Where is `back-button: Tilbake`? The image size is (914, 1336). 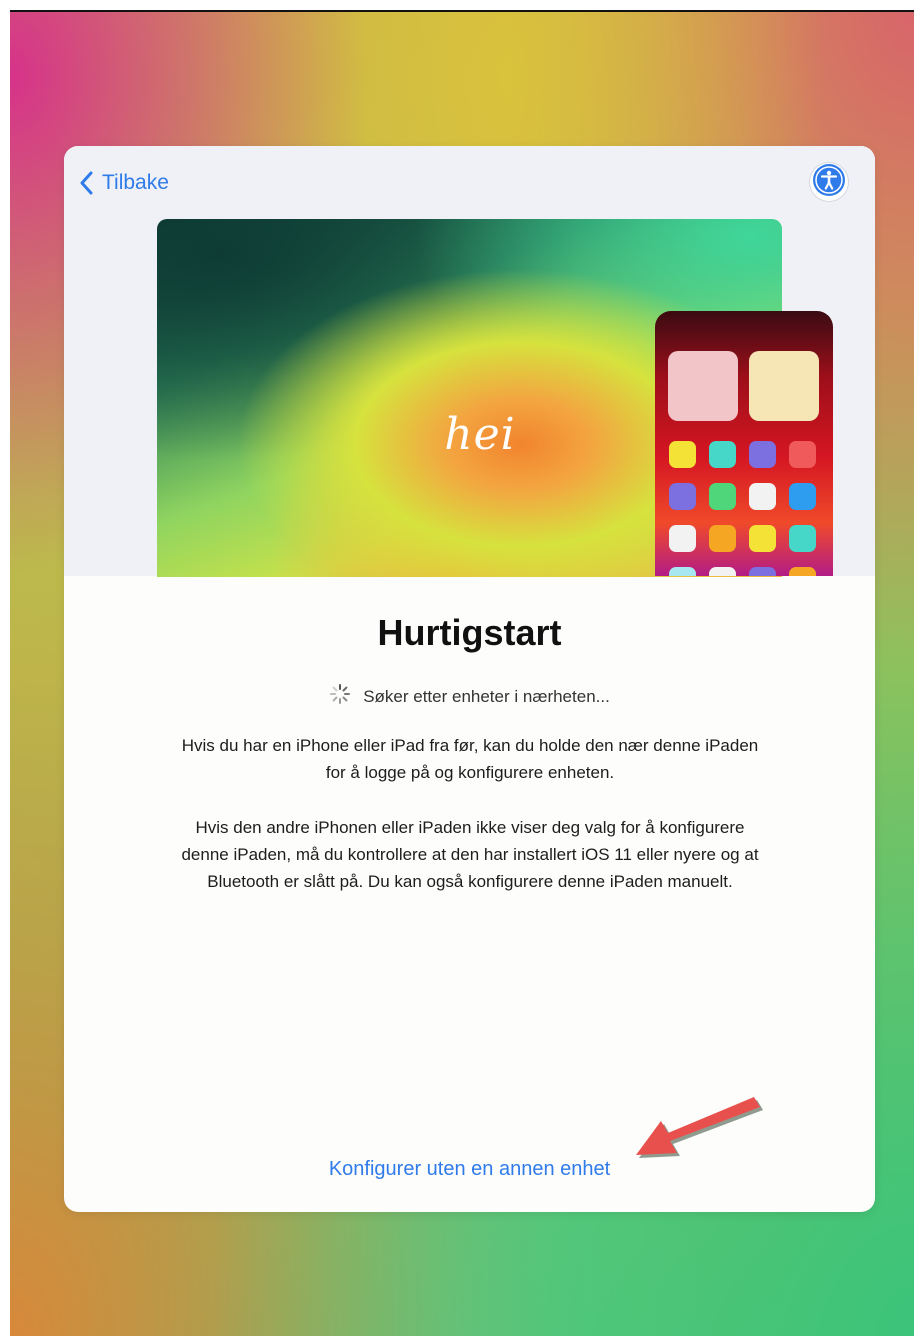
back-button: Tilbake is located at coordinates (124, 183).